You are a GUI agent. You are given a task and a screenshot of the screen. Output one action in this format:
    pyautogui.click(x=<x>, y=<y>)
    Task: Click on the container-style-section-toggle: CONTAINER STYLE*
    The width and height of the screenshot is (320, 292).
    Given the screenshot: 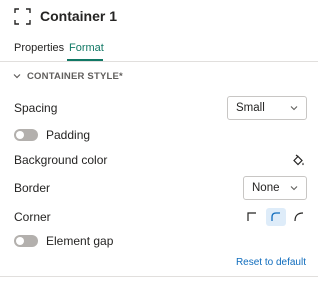 What is the action you would take?
    pyautogui.click(x=67, y=76)
    